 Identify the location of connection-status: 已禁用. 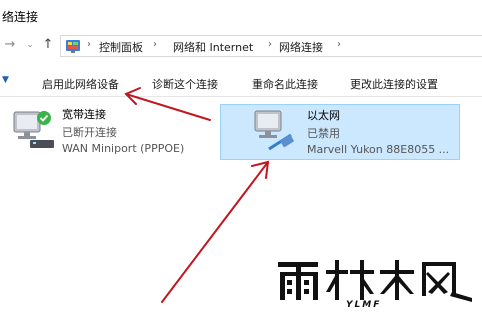
(323, 133).